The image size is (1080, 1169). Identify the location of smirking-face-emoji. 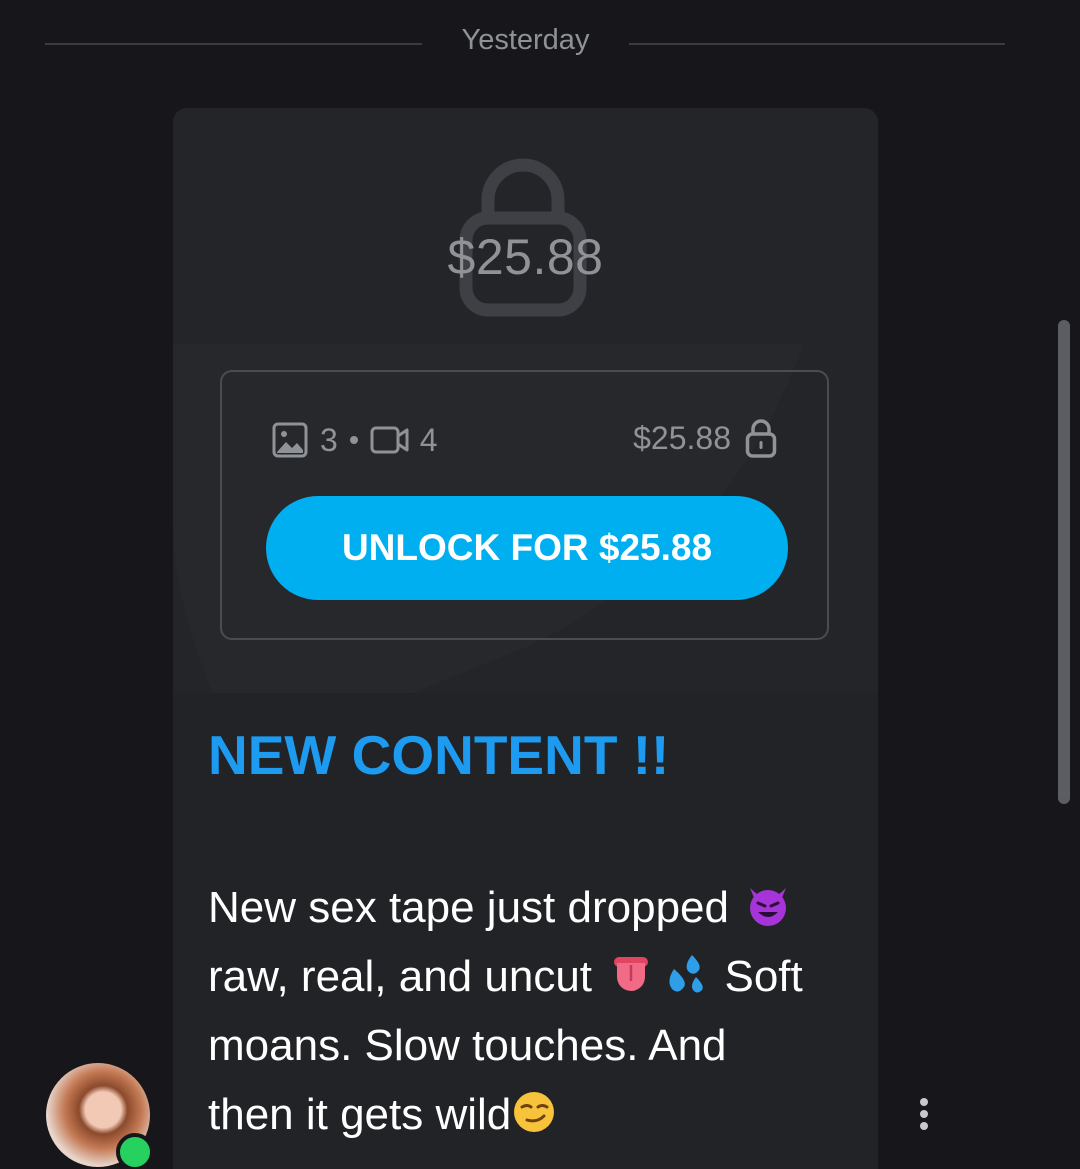
(534, 1112).